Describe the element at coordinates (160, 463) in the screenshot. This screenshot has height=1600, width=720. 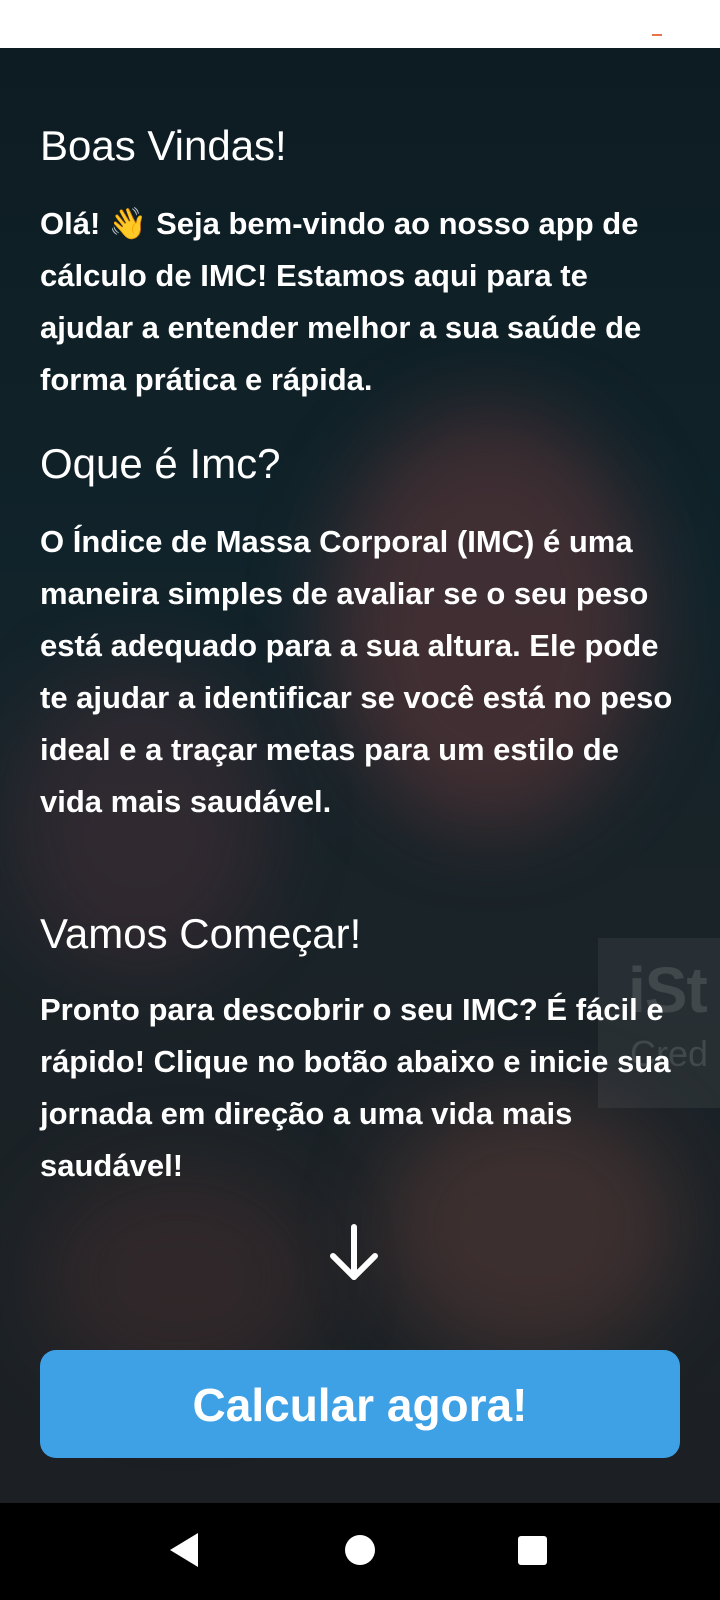
I see `about-title: Oque é Imc?` at that location.